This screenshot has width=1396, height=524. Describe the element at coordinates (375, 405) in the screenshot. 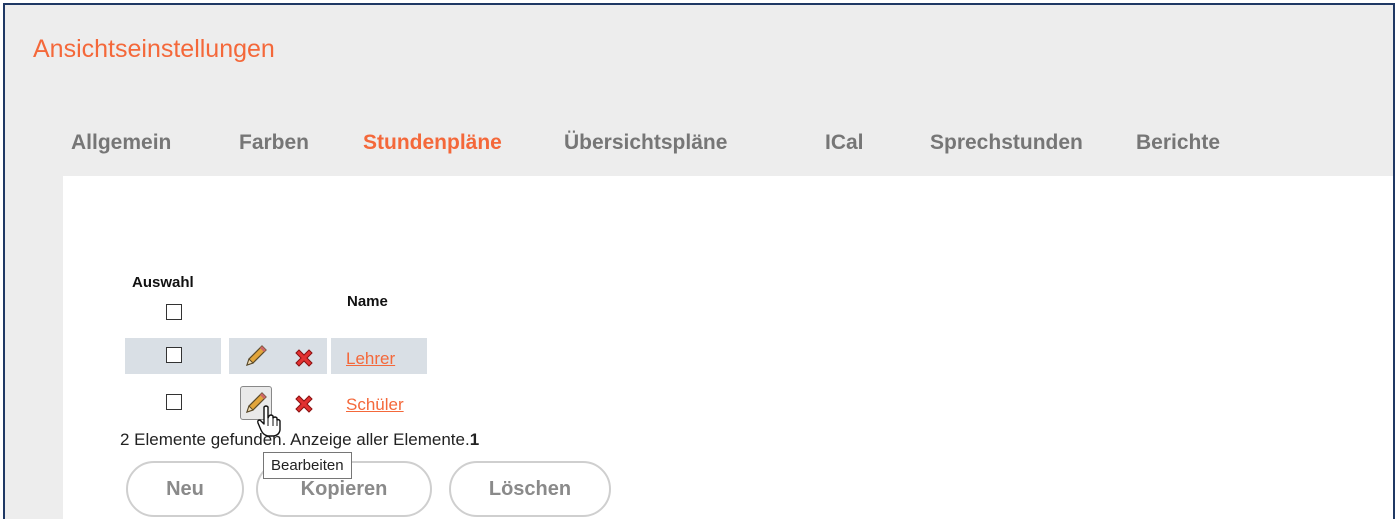

I see `row-name-link: Schüler` at that location.